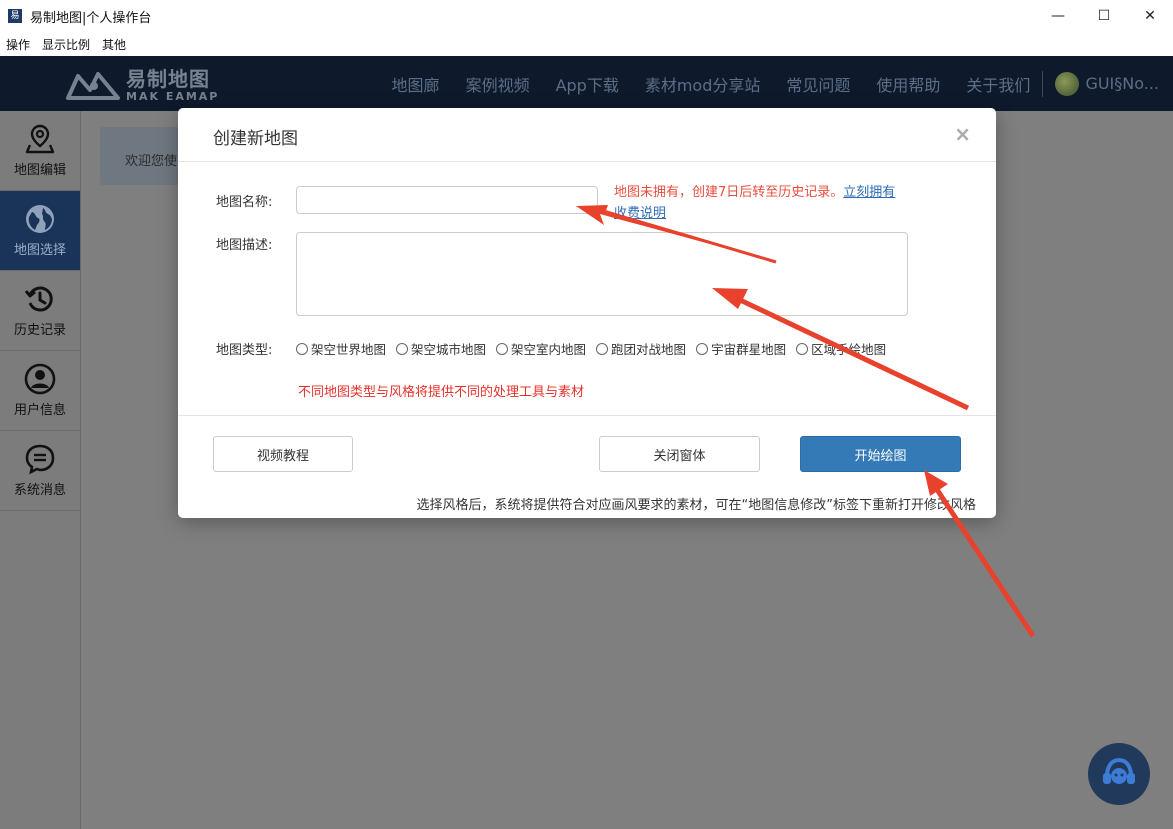  What do you see at coordinates (39, 330) in the screenshot?
I see `sidebar-label: 历史记录` at bounding box center [39, 330].